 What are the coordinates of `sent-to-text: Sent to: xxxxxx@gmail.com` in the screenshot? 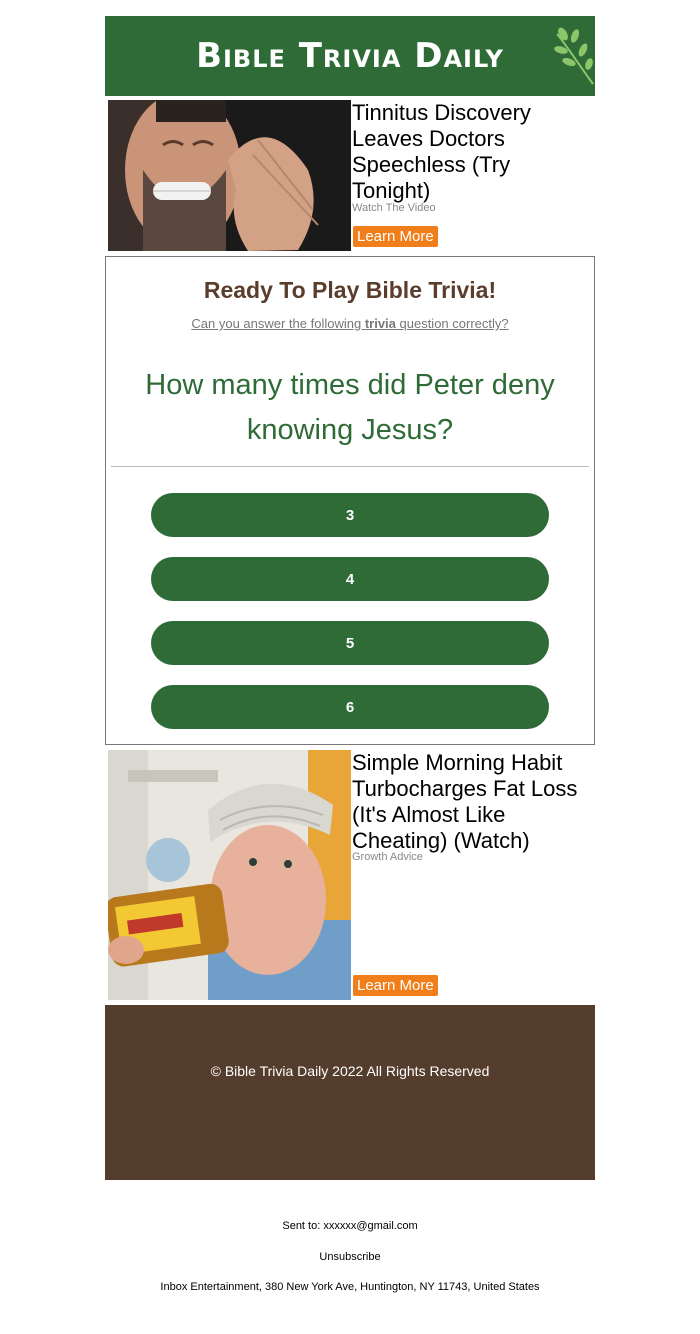 It's located at (350, 1226).